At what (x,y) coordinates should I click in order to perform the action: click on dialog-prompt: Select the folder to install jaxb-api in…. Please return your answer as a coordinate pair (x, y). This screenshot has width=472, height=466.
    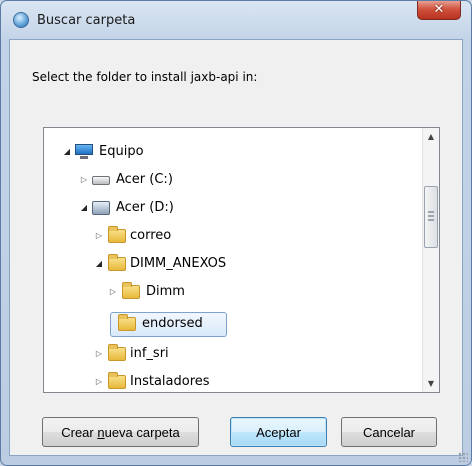
    Looking at the image, I should click on (145, 77).